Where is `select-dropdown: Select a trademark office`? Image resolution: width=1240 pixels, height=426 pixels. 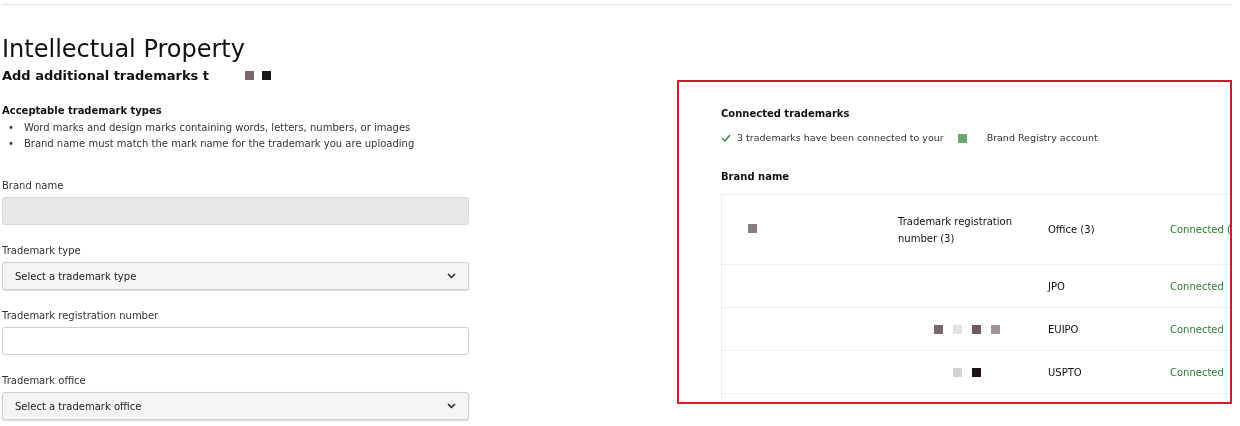 select-dropdown: Select a trademark office is located at coordinates (235, 406).